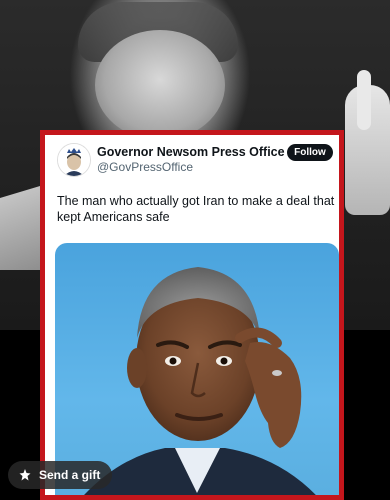 This screenshot has height=500, width=390. I want to click on account-name: Governor Newsom Press Office, so click(198, 152).